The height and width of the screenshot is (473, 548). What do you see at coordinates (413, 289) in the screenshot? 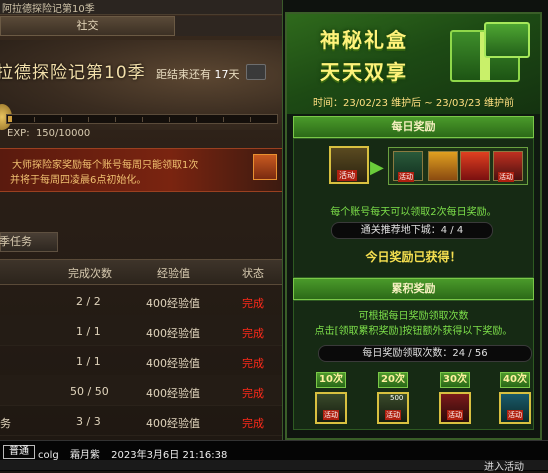
I see `cumulative-reward-header: 累积奖励` at bounding box center [413, 289].